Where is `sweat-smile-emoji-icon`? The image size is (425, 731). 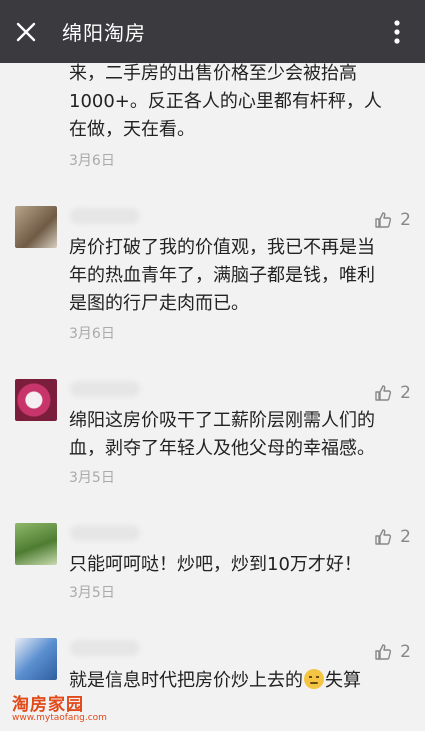 sweat-smile-emoji-icon is located at coordinates (314, 679).